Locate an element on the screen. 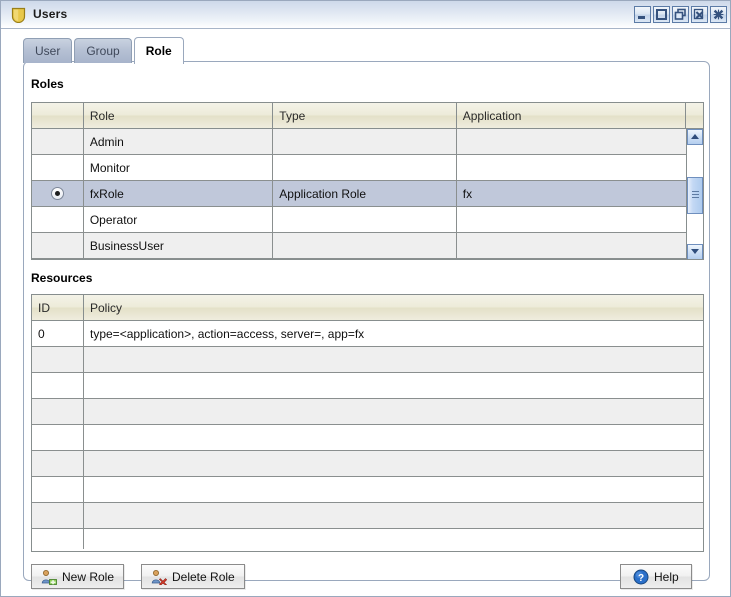 This screenshot has height=597, width=731. row-role-cell: Admin is located at coordinates (179, 141).